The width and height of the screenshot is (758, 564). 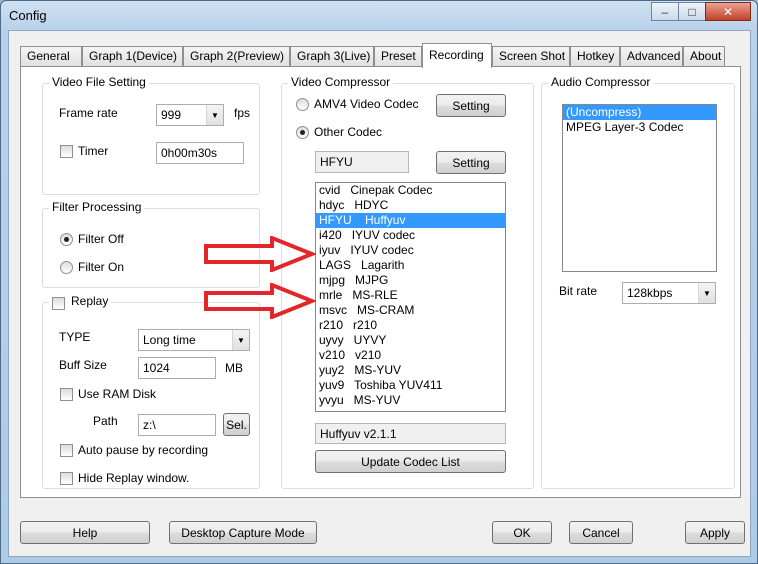 What do you see at coordinates (410, 385) in the screenshot?
I see `video-codec-item: yuv9 Toshiba YUV411` at bounding box center [410, 385].